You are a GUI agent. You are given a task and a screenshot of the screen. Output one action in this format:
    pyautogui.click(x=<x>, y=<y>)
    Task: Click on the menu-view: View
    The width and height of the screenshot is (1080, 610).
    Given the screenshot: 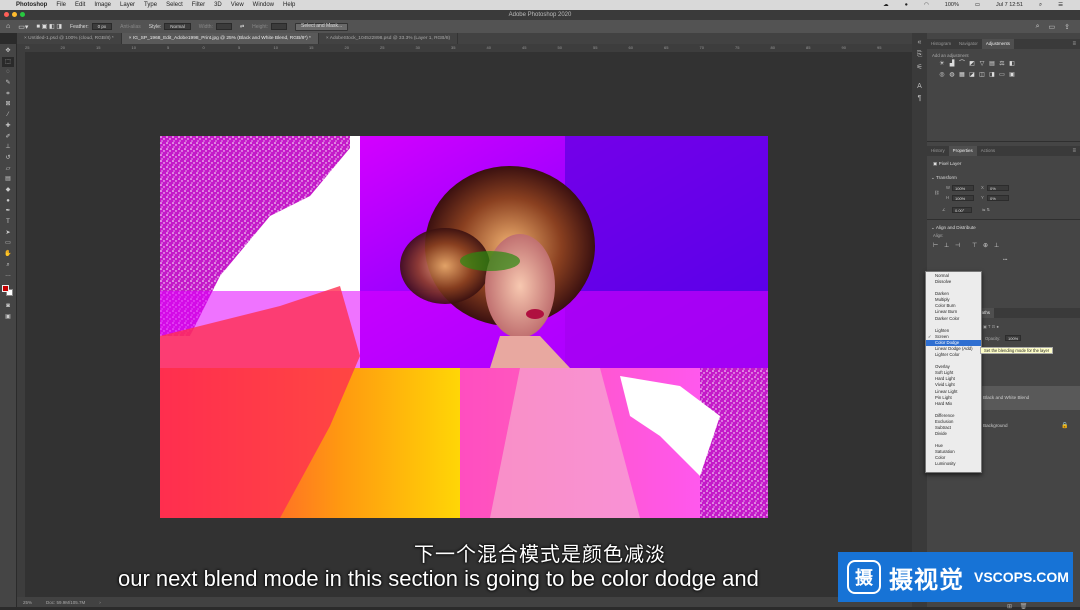 What is the action you would take?
    pyautogui.click(x=237, y=5)
    